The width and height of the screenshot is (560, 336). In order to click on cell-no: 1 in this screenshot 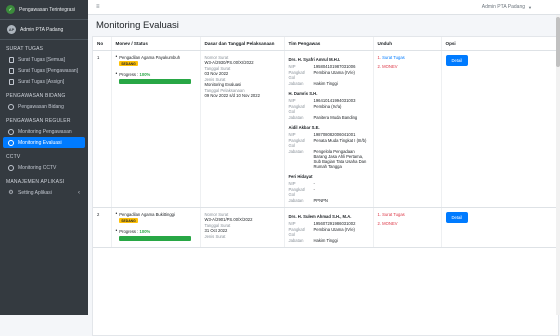, I will do `click(102, 129)`.